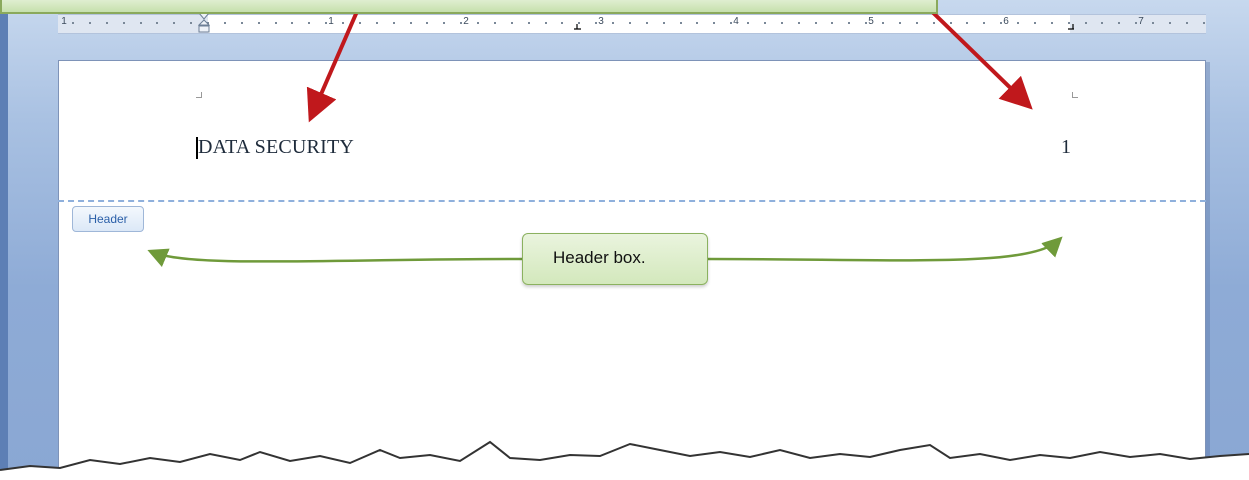 The height and width of the screenshot is (480, 1249). Describe the element at coordinates (885, 249) in the screenshot. I see `green-arrow-right-icon` at that location.